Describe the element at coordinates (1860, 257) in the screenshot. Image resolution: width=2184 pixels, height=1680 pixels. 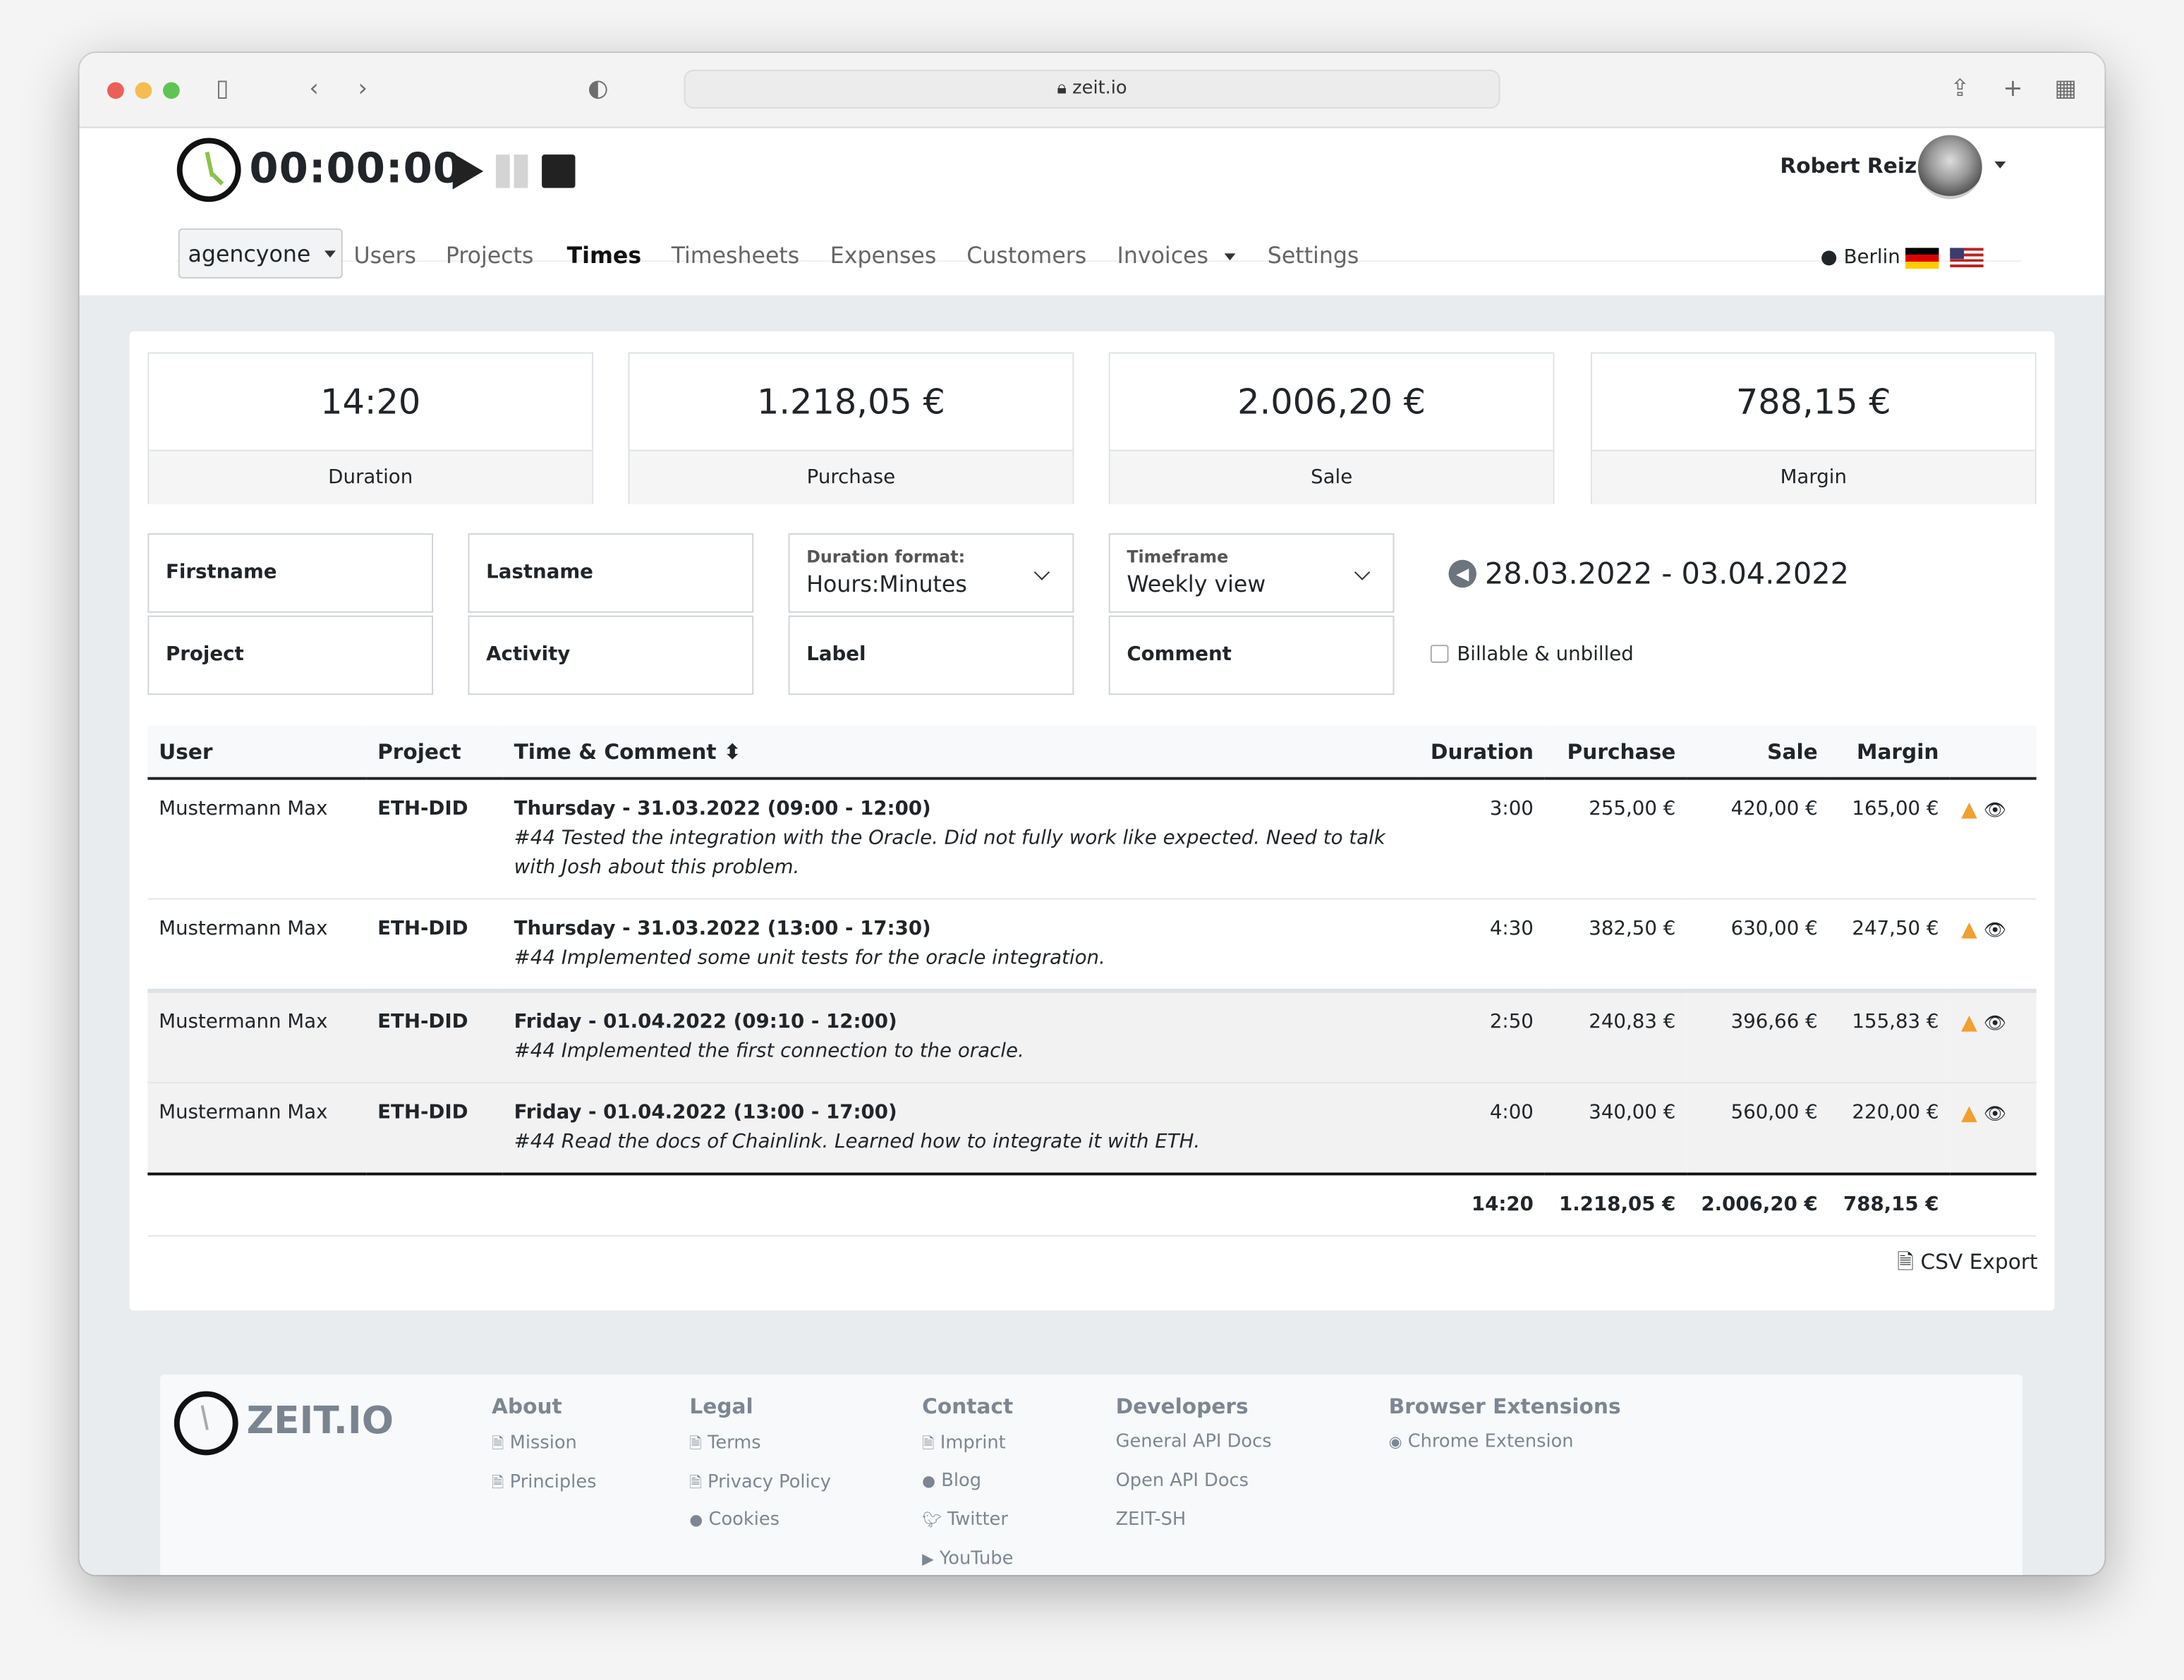
I see `location: ● Berlin` at that location.